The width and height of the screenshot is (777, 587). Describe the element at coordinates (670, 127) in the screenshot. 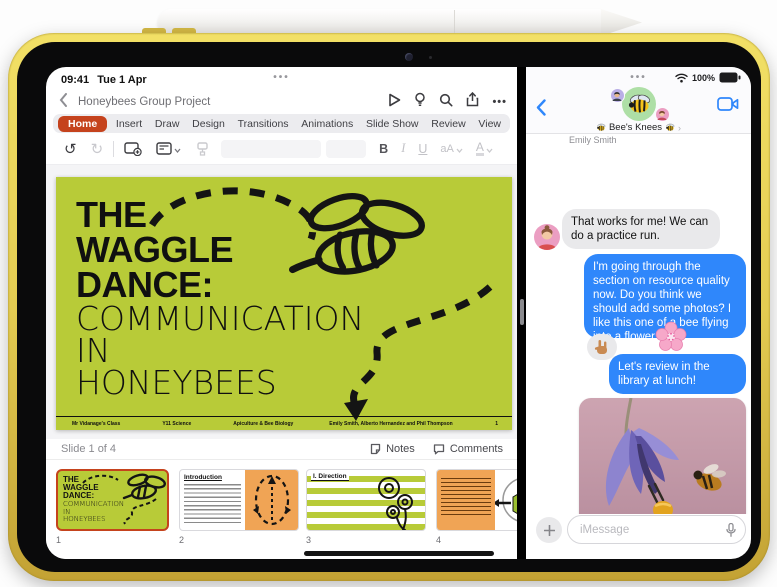

I see `bee-icon` at that location.